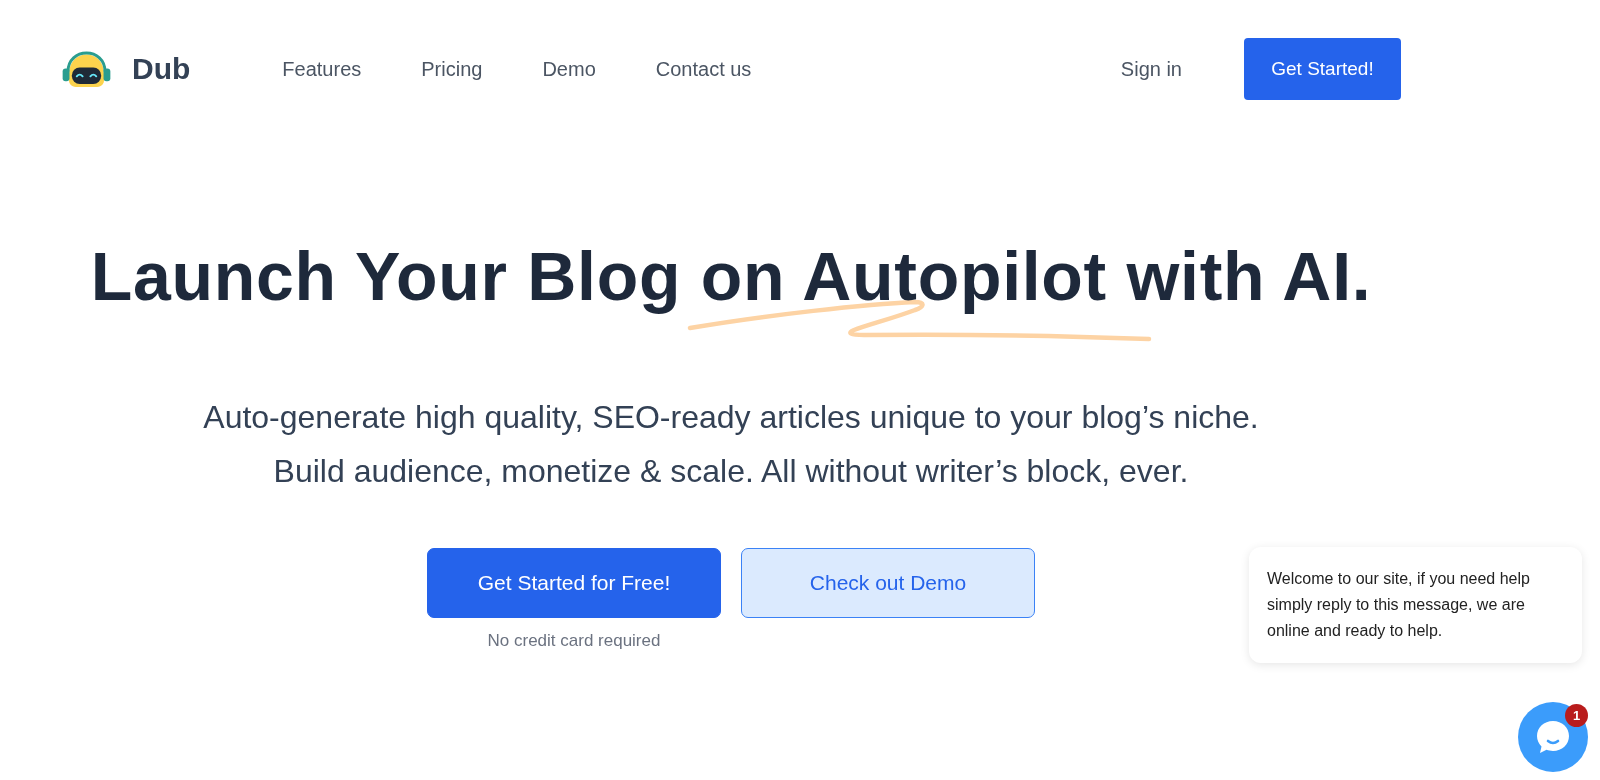  I want to click on nav-link: Demo, so click(569, 69).